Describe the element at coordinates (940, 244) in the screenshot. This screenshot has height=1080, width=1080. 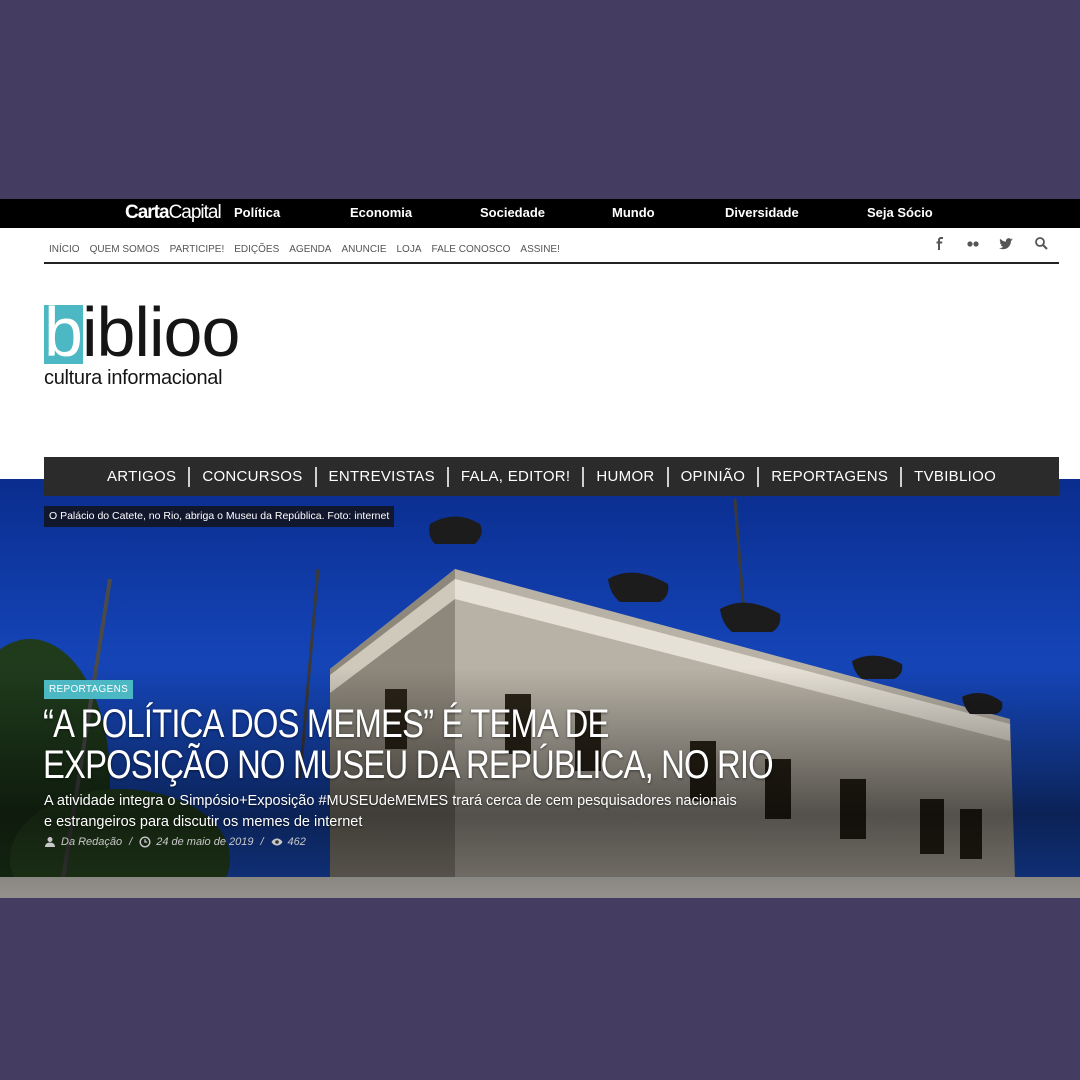
I see `facebook-icon` at that location.